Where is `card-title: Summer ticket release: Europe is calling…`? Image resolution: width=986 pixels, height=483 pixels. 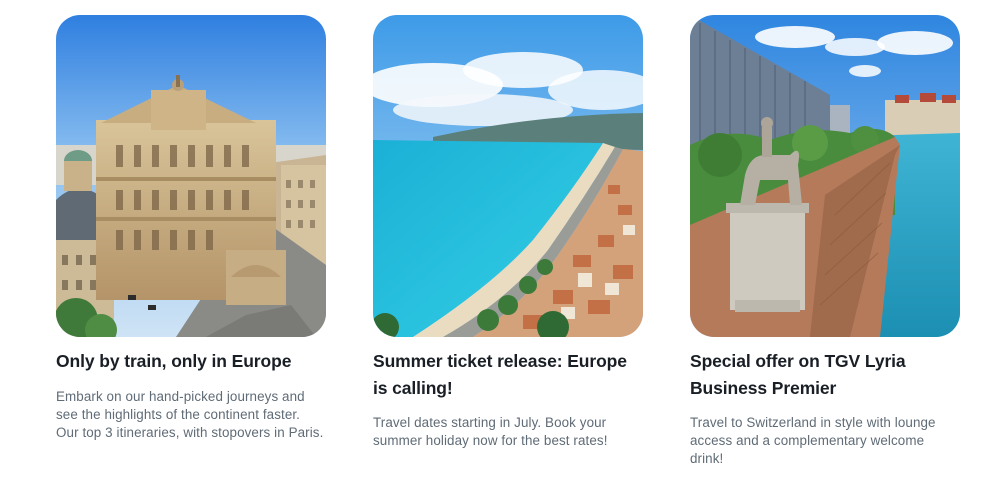 card-title: Summer ticket release: Europe is calling… is located at coordinates (508, 375).